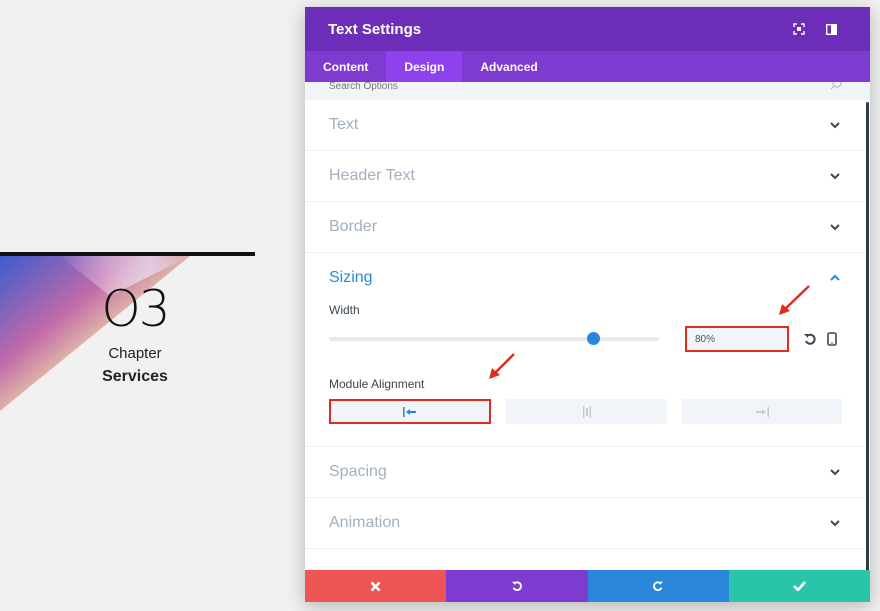 The width and height of the screenshot is (880, 611). What do you see at coordinates (831, 29) in the screenshot?
I see `sidebar-layout-icon` at bounding box center [831, 29].